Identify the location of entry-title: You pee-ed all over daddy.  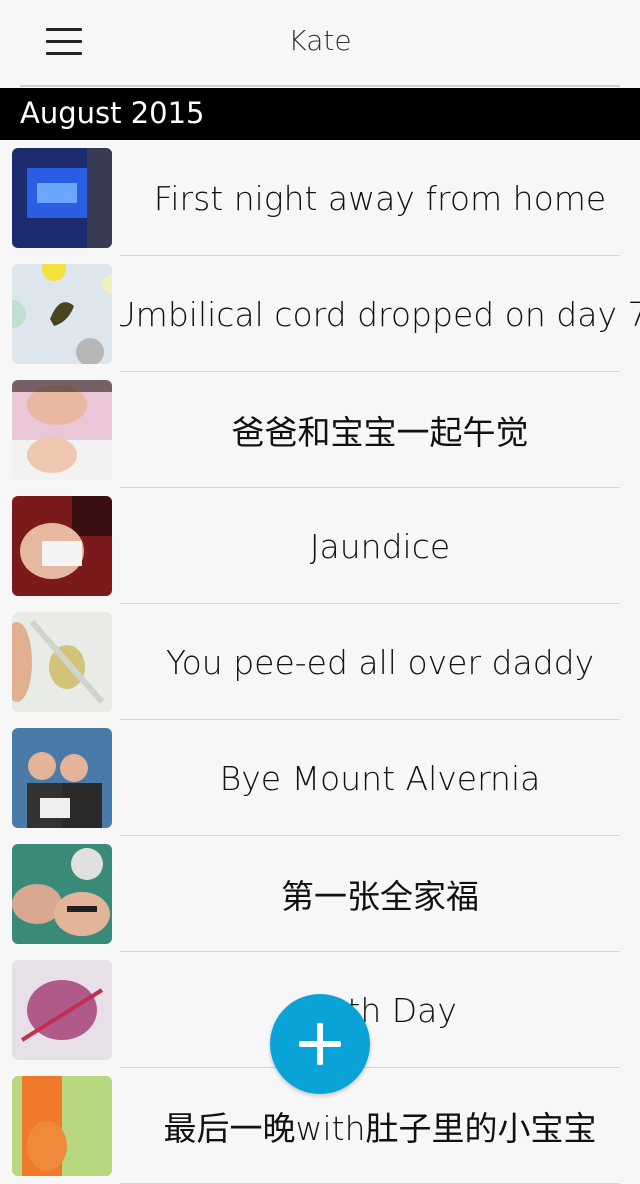
(380, 662).